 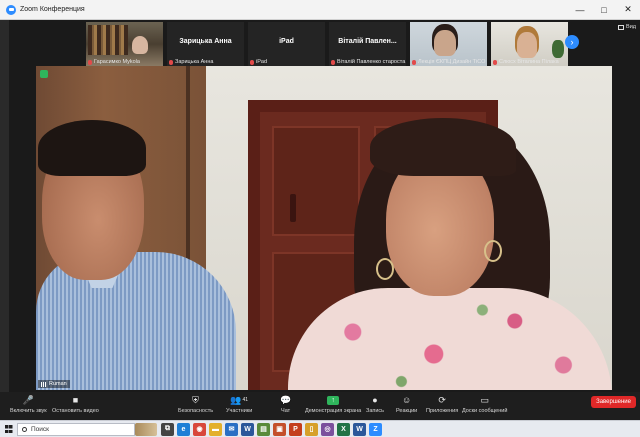 I want to click on photos-icon: ▣, so click(x=279, y=429).